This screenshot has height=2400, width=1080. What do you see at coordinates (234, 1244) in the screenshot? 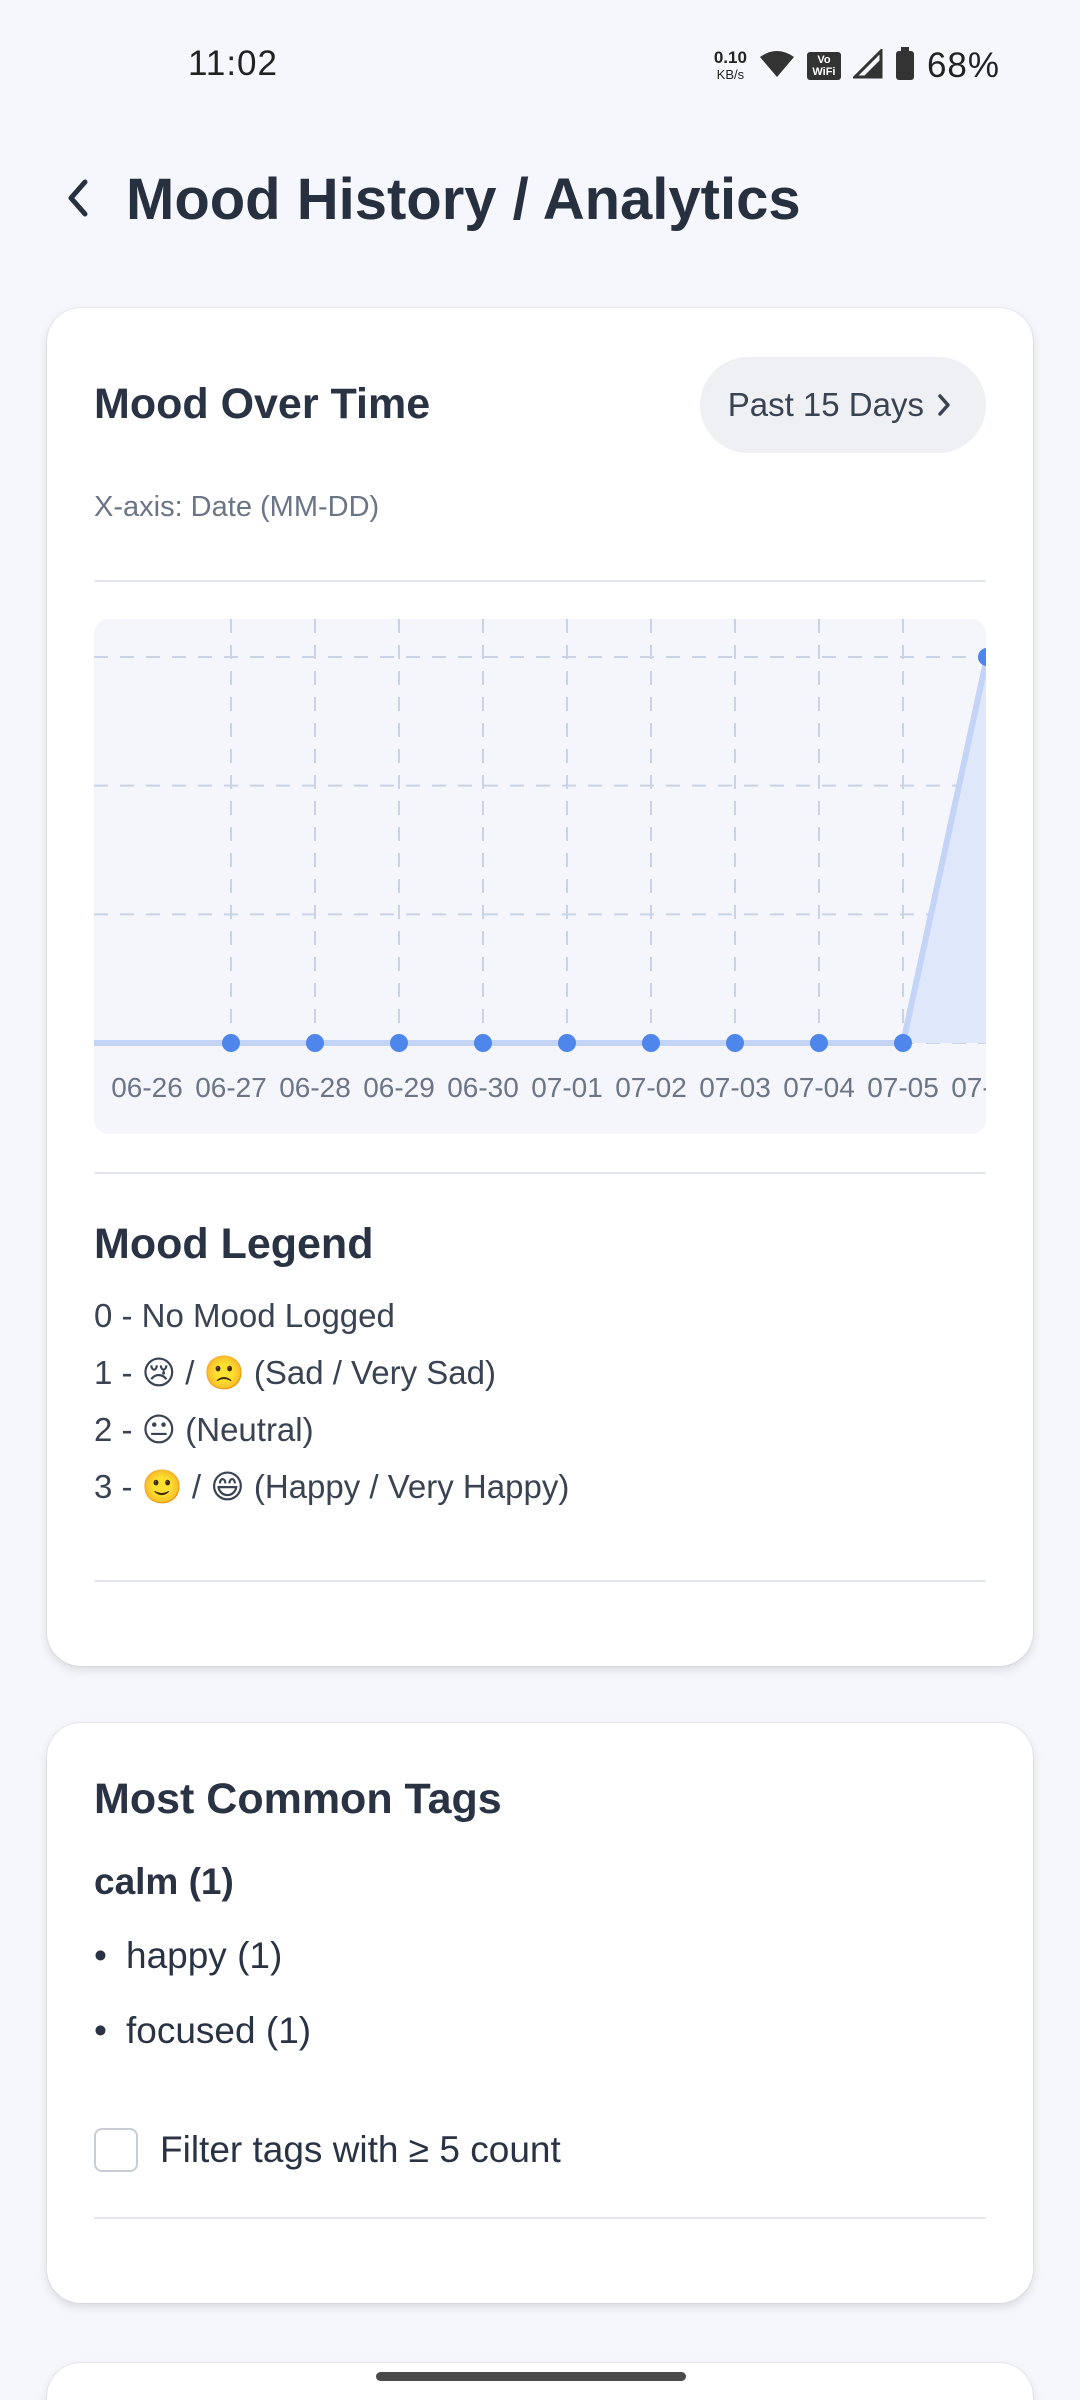
I see `mood-legend-title: Mood Legend` at bounding box center [234, 1244].